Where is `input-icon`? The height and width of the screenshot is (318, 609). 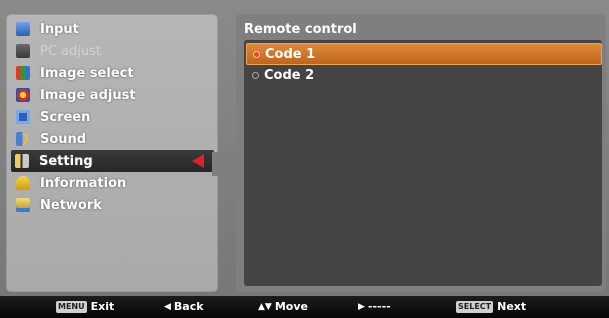
input-icon is located at coordinates (23, 29).